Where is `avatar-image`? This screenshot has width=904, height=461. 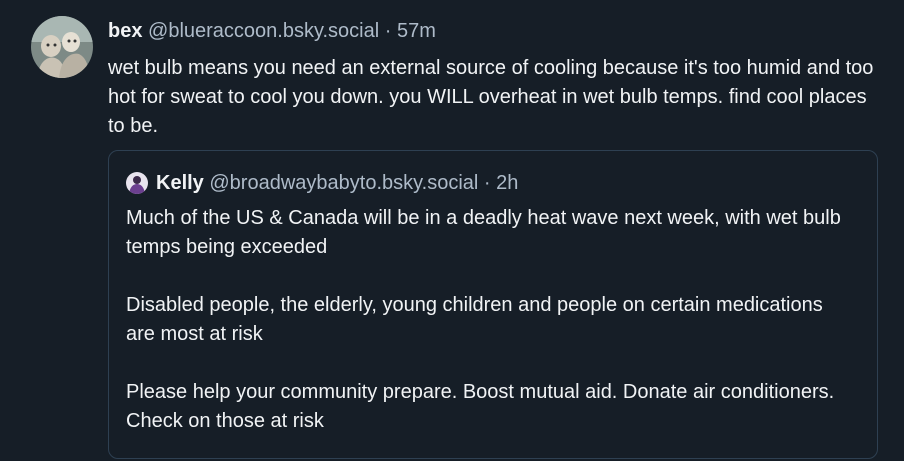
avatar-image is located at coordinates (62, 47).